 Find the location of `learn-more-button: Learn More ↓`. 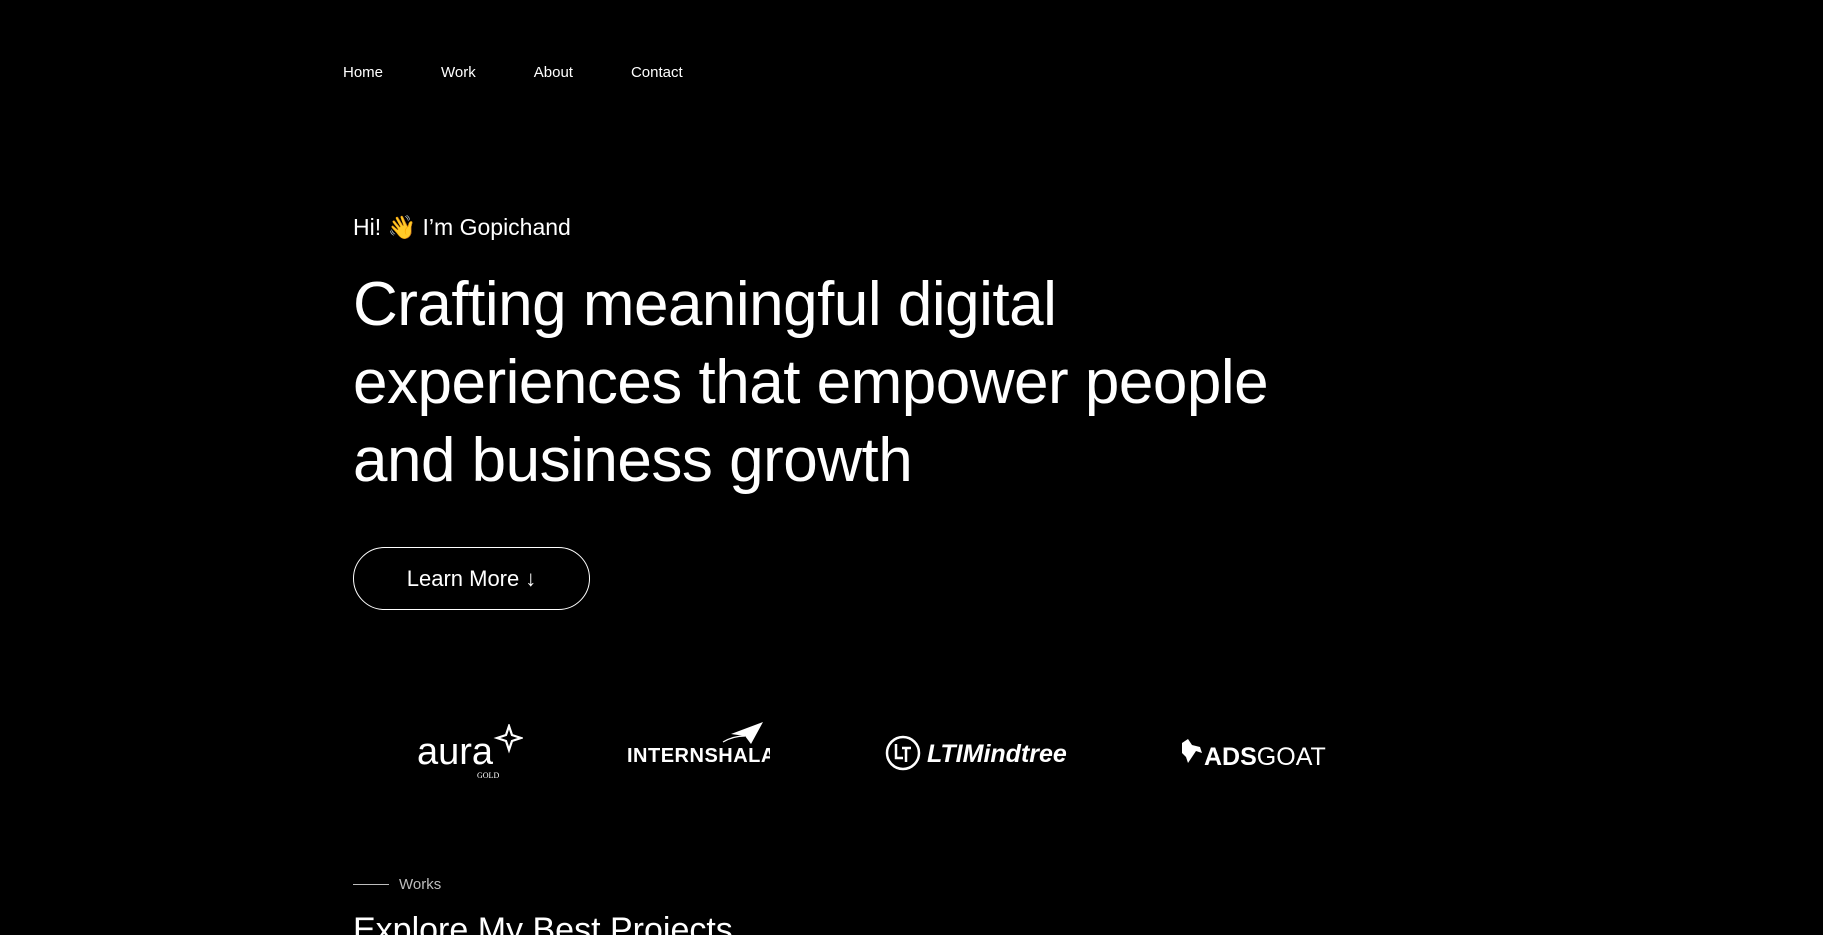

learn-more-button: Learn More ↓ is located at coordinates (471, 578).